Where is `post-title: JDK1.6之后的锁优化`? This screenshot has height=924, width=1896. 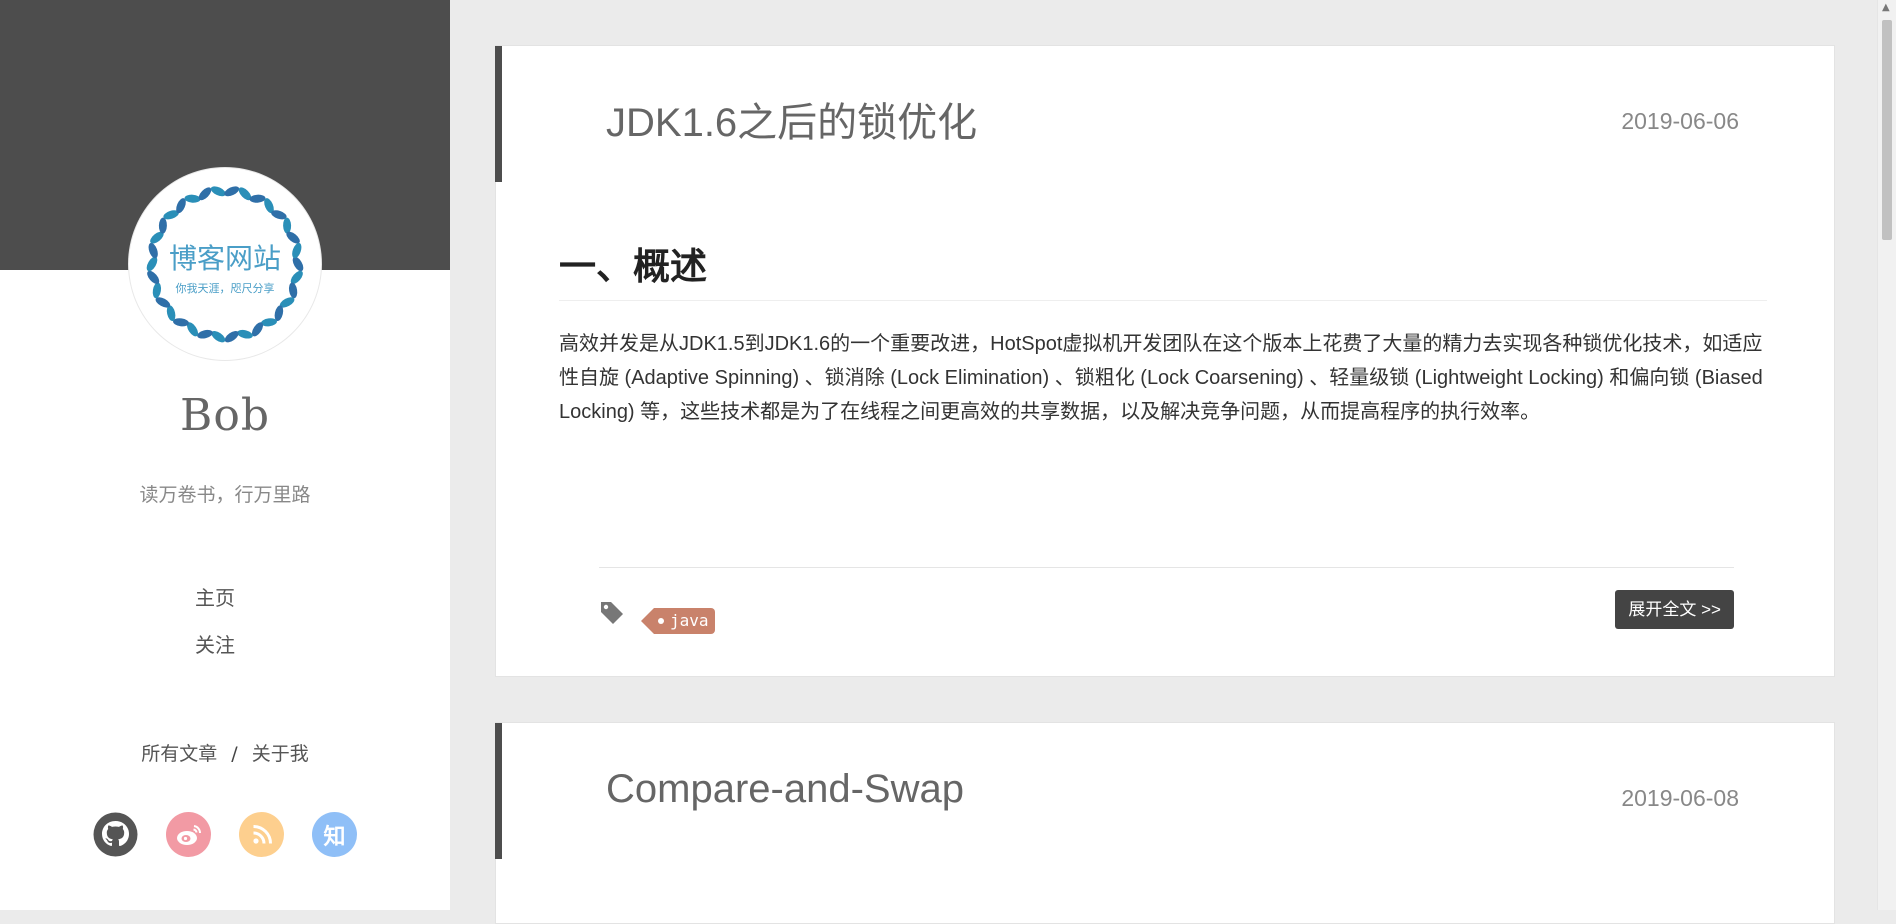
post-title: JDK1.6之后的锁优化 is located at coordinates (791, 119).